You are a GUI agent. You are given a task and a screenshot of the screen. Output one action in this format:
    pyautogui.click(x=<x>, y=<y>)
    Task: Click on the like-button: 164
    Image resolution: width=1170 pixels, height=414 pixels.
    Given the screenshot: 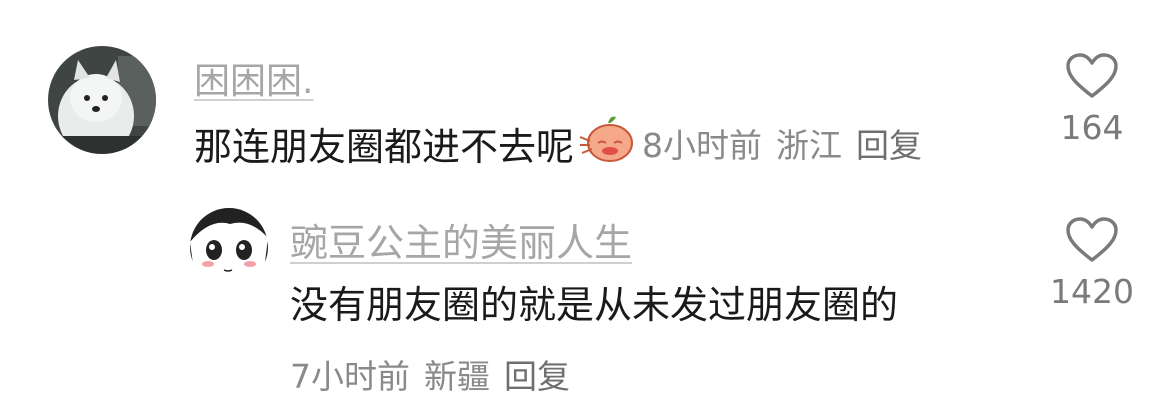 What is the action you would take?
    pyautogui.click(x=1092, y=99)
    